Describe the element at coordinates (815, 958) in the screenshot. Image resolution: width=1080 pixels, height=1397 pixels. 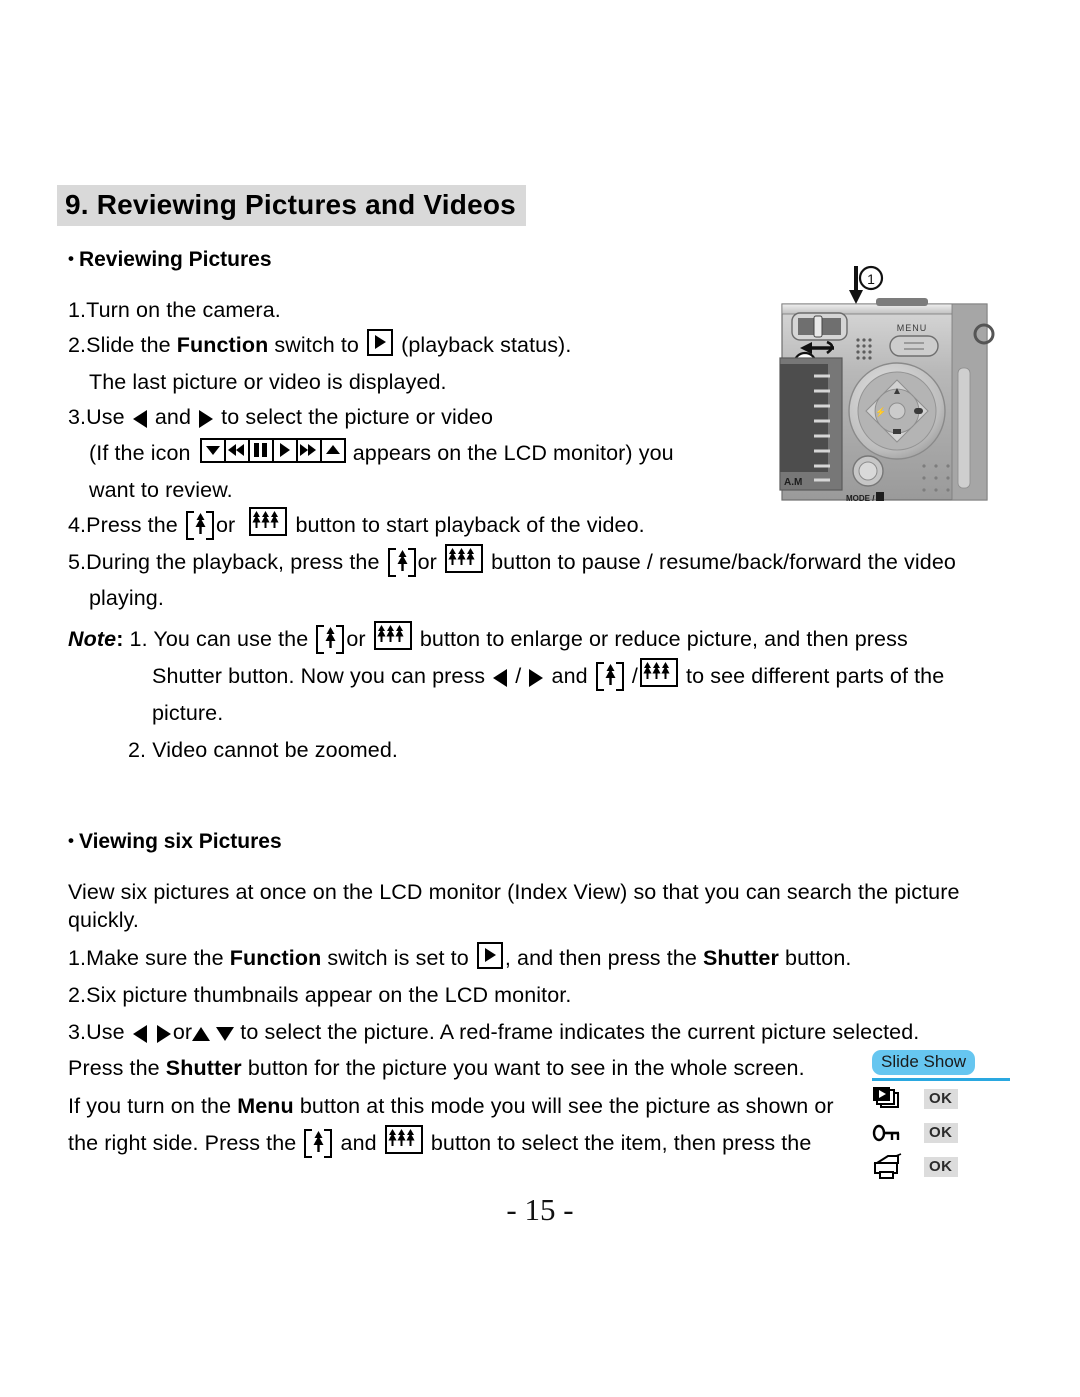
I see `vs-step-1-f: button.` at that location.